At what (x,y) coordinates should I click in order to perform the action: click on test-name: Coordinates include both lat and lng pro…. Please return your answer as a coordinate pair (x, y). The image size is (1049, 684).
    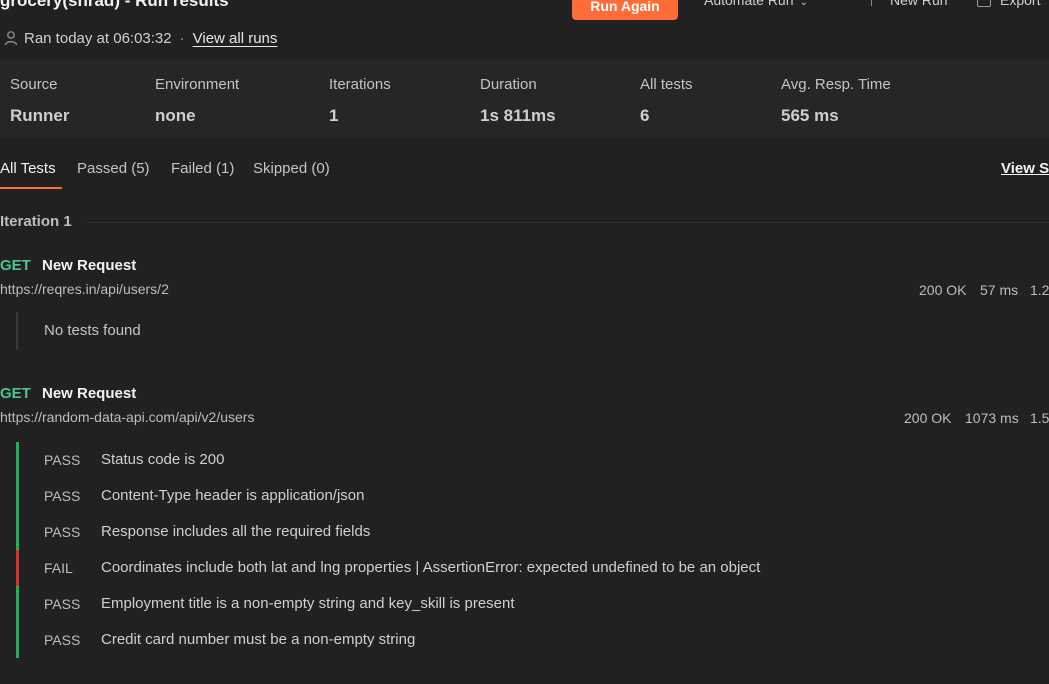
    Looking at the image, I should click on (431, 567).